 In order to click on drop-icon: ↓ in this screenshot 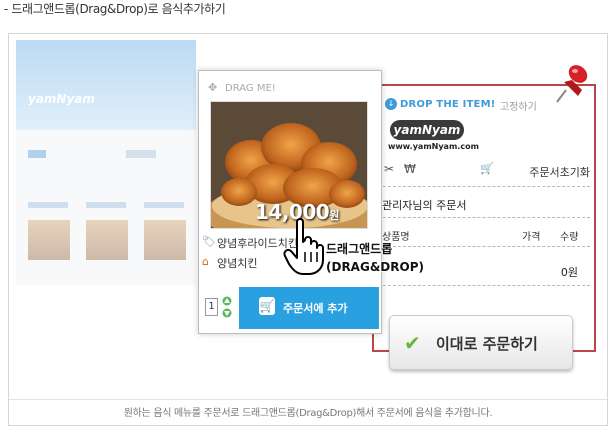, I will do `click(391, 104)`.